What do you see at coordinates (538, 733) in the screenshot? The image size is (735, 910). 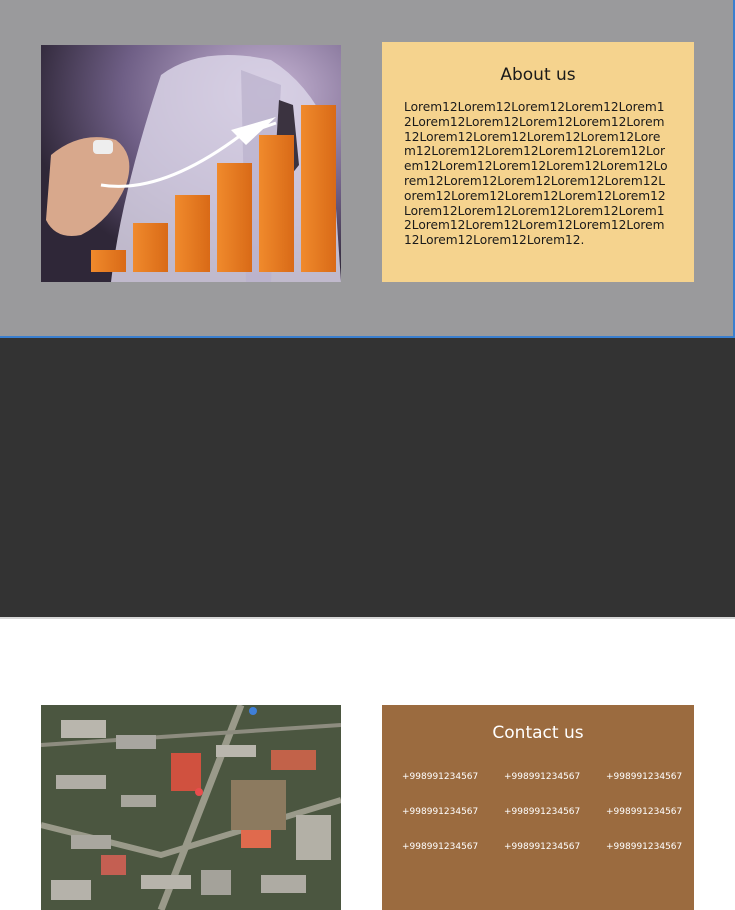 I see `contact-title: Contact us` at bounding box center [538, 733].